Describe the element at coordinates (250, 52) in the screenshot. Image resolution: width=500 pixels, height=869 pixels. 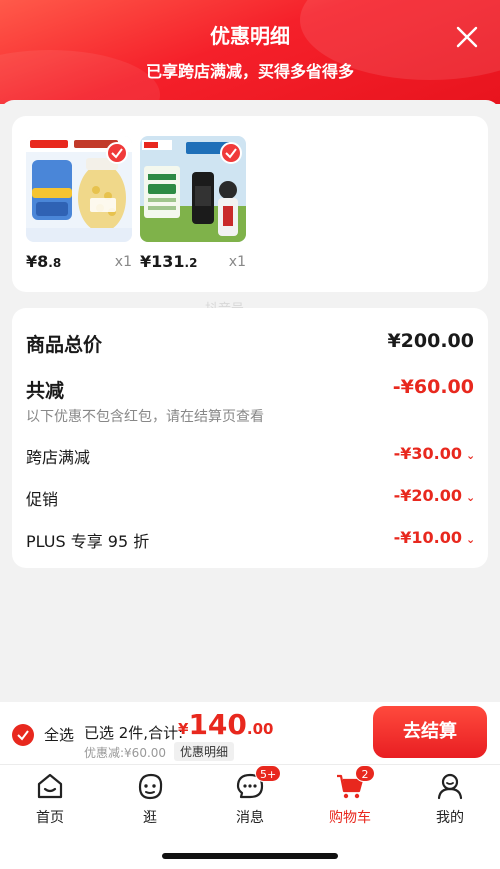
I see `header: 优惠明细 已享跨店满减，买得多省得多` at that location.